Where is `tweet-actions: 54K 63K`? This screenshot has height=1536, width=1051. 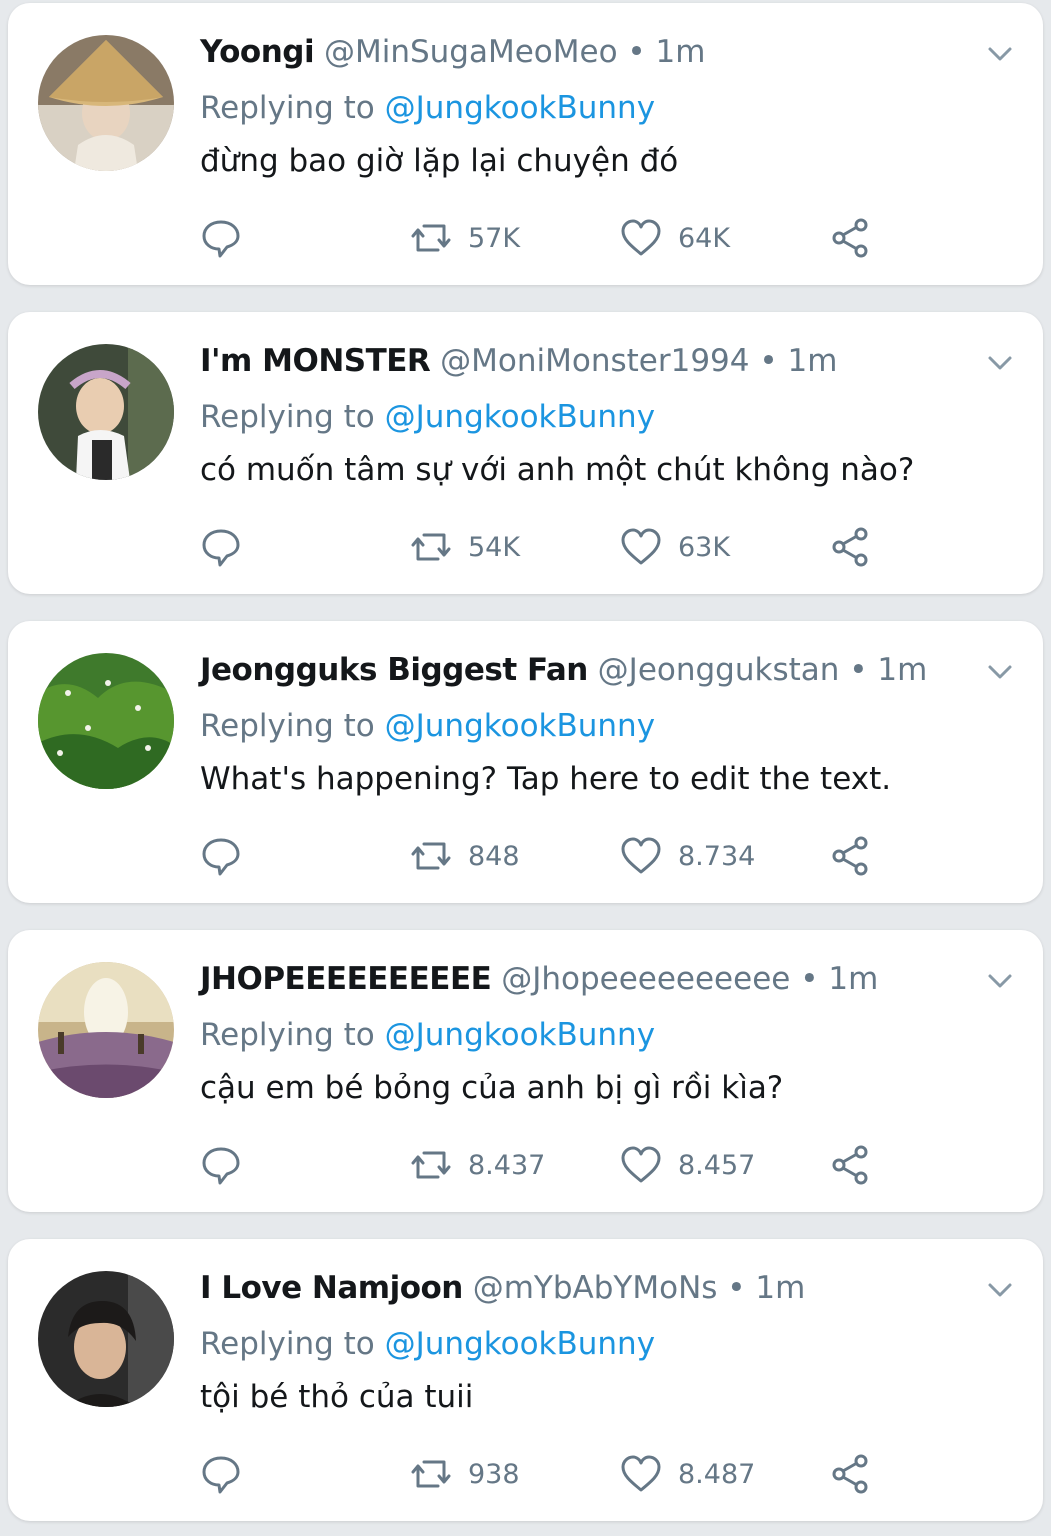
tweet-actions: 54K 63K is located at coordinates (550, 547).